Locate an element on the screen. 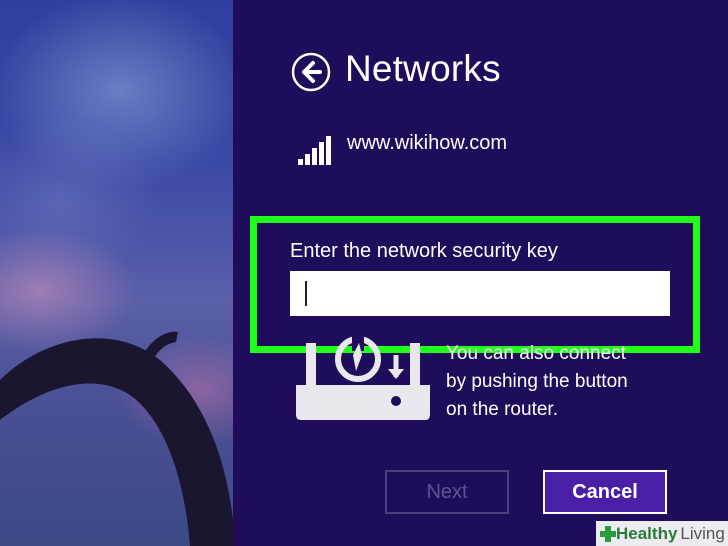 The width and height of the screenshot is (728, 546). tree-branch-silhouette is located at coordinates (116, 438).